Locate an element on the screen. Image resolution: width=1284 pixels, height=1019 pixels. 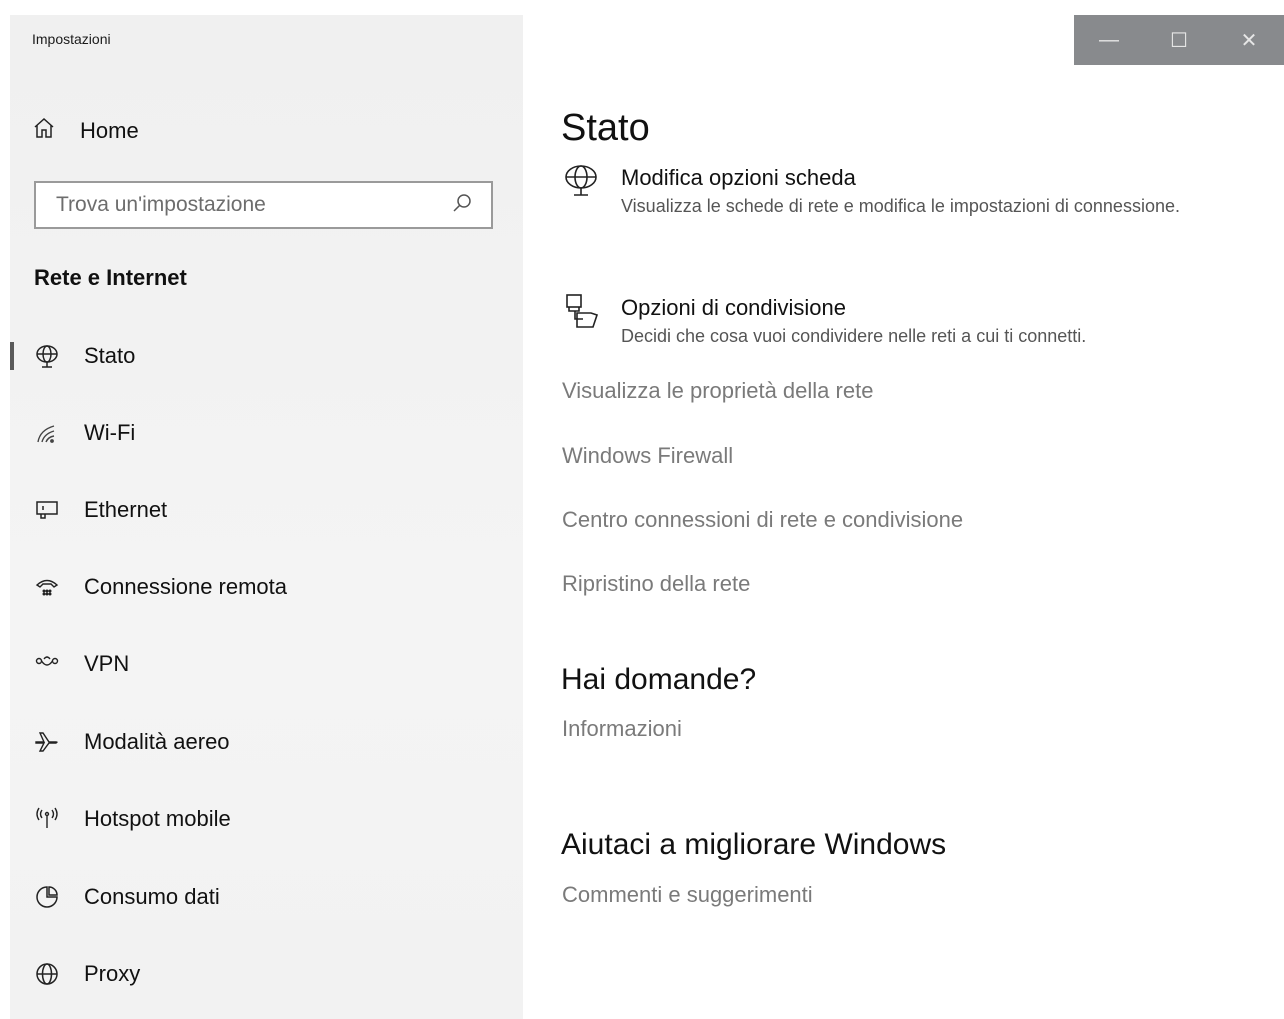
maximize-button: ☐ is located at coordinates (1179, 40).